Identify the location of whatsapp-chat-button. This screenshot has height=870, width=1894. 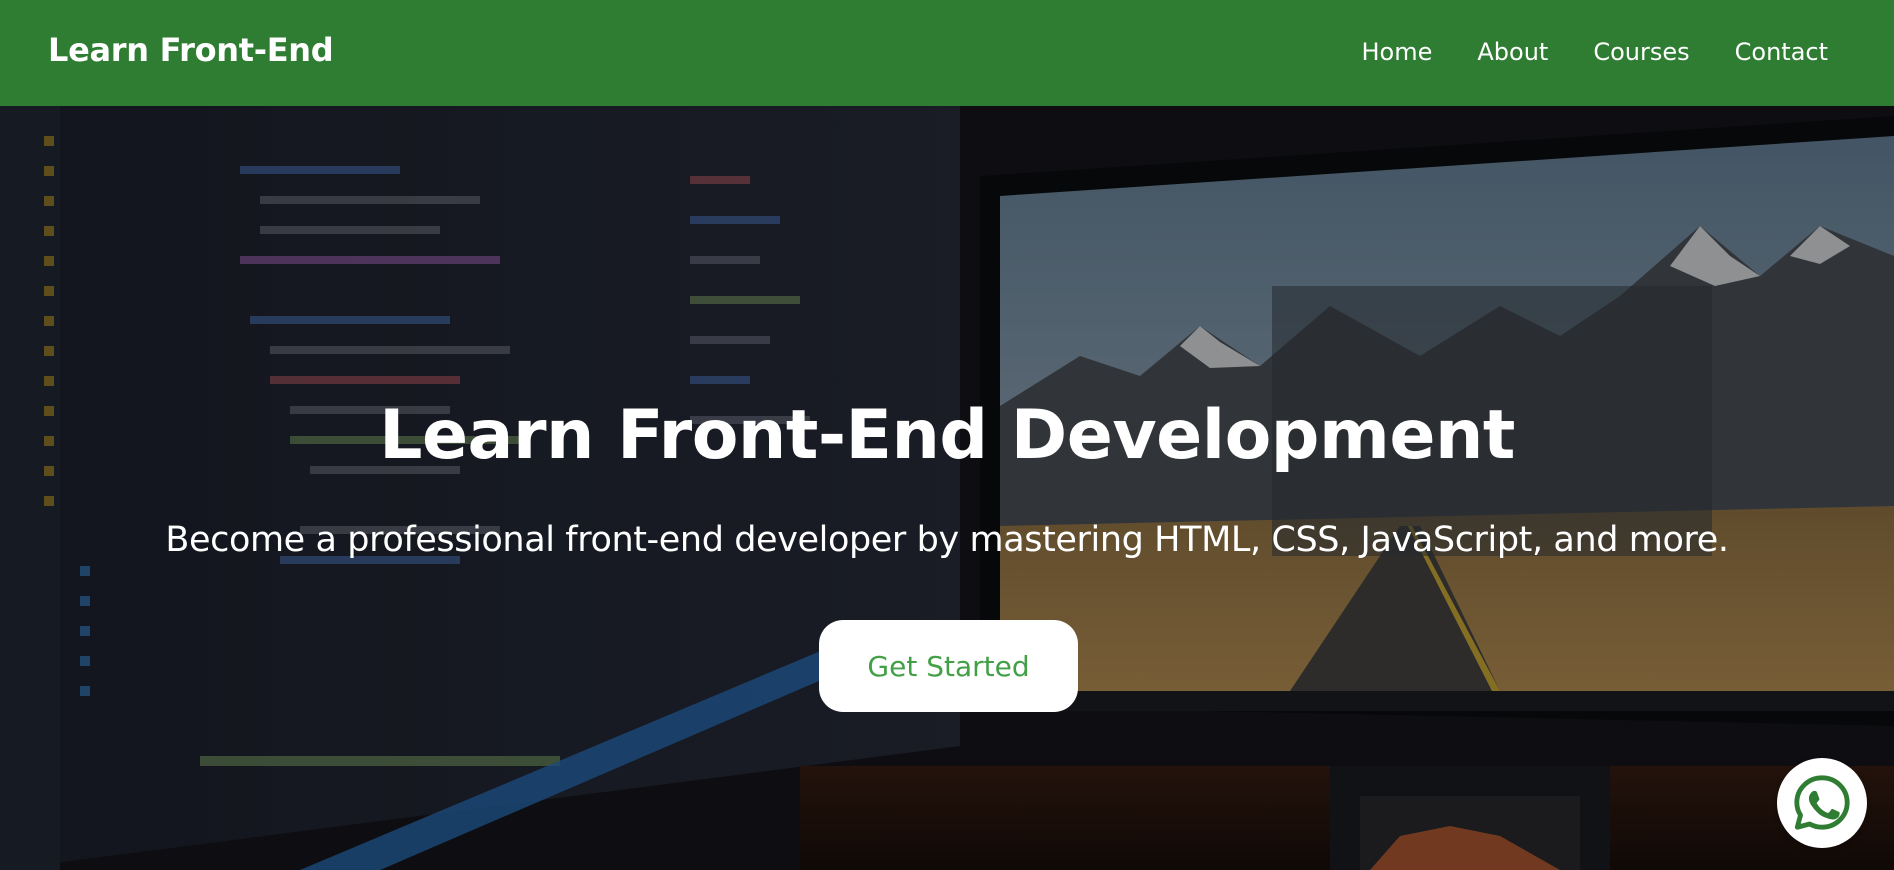
(1822, 803).